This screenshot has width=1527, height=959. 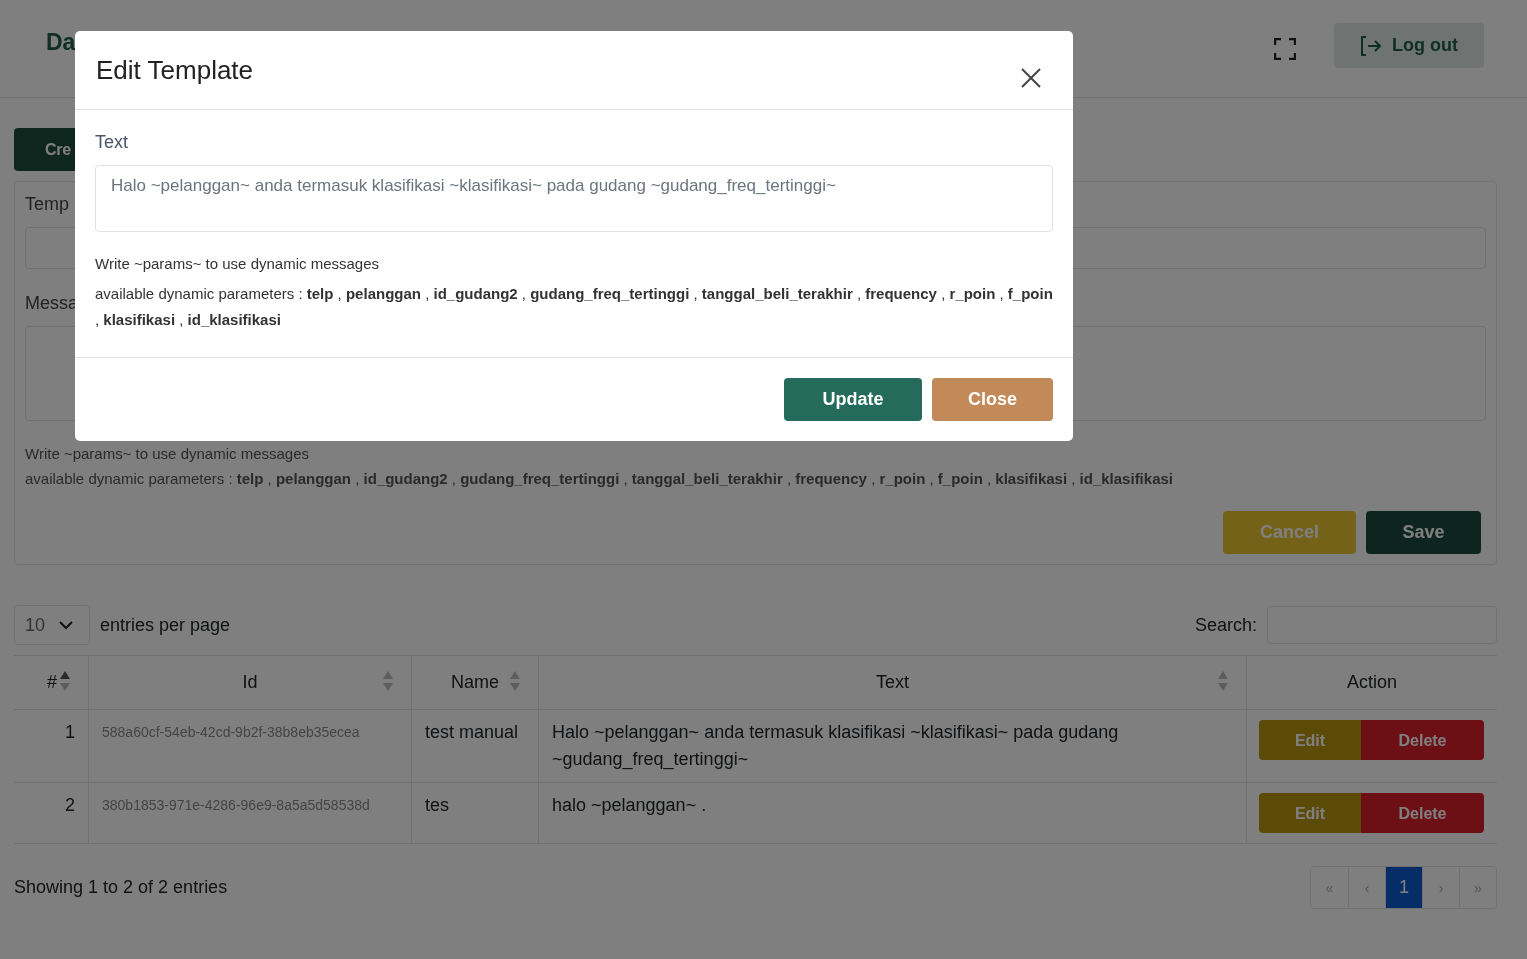 What do you see at coordinates (51, 746) in the screenshot?
I see `table-cell: 1` at bounding box center [51, 746].